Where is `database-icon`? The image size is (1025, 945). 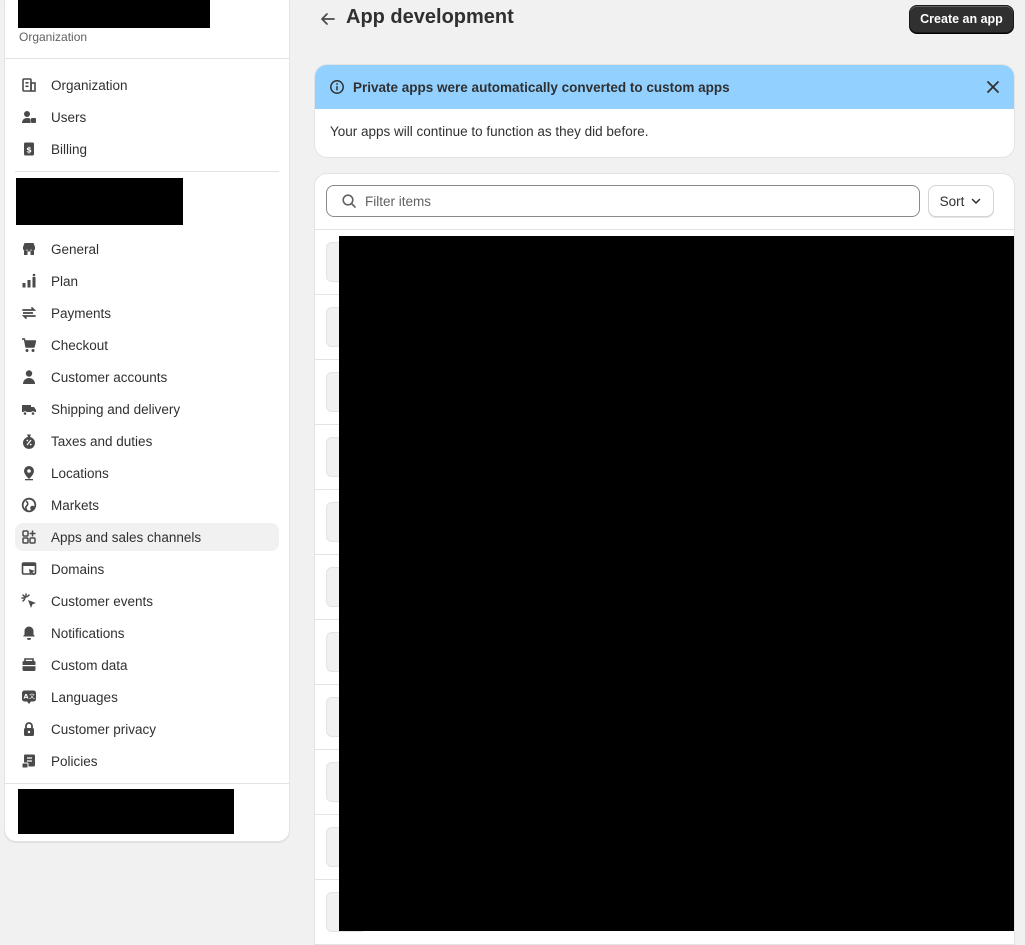 database-icon is located at coordinates (29, 665).